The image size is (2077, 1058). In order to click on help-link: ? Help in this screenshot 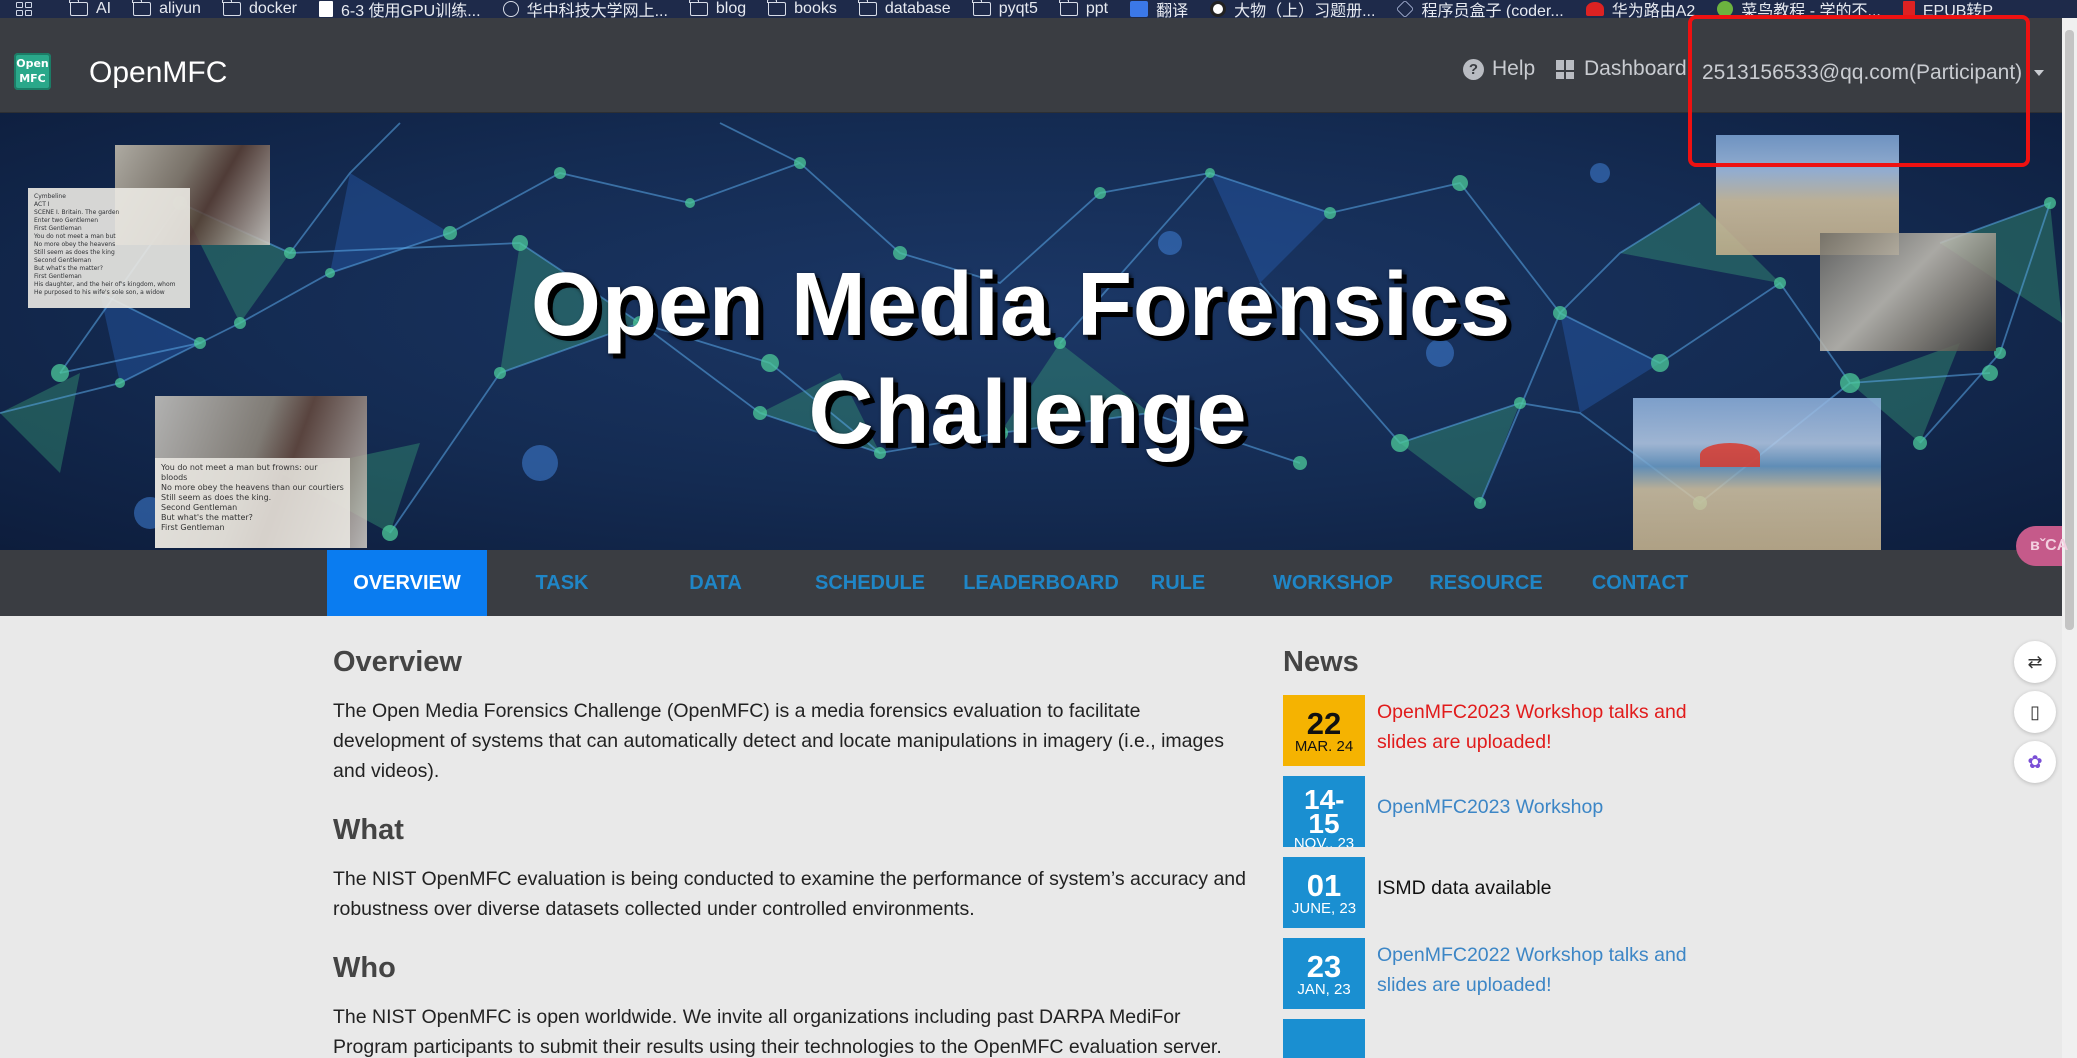, I will do `click(1499, 69)`.